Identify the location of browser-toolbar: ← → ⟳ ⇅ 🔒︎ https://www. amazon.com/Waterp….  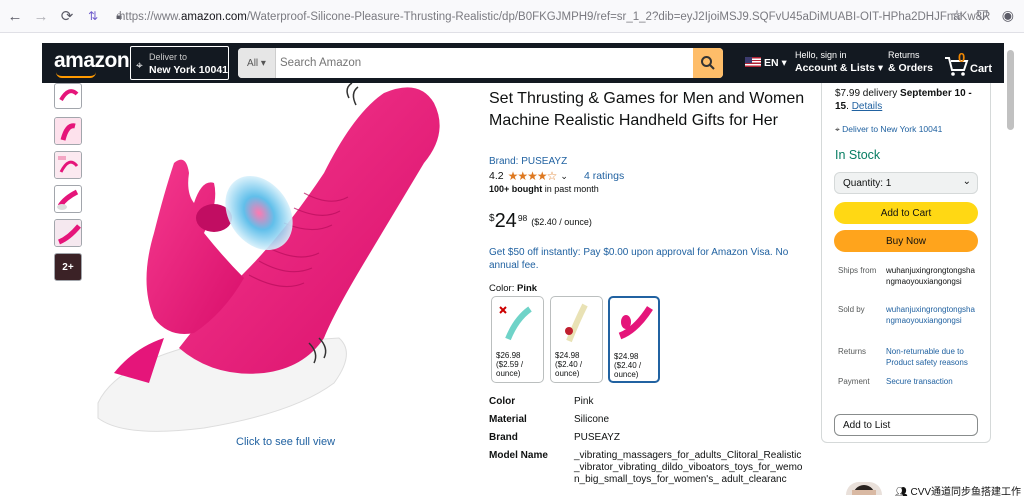
(512, 16).